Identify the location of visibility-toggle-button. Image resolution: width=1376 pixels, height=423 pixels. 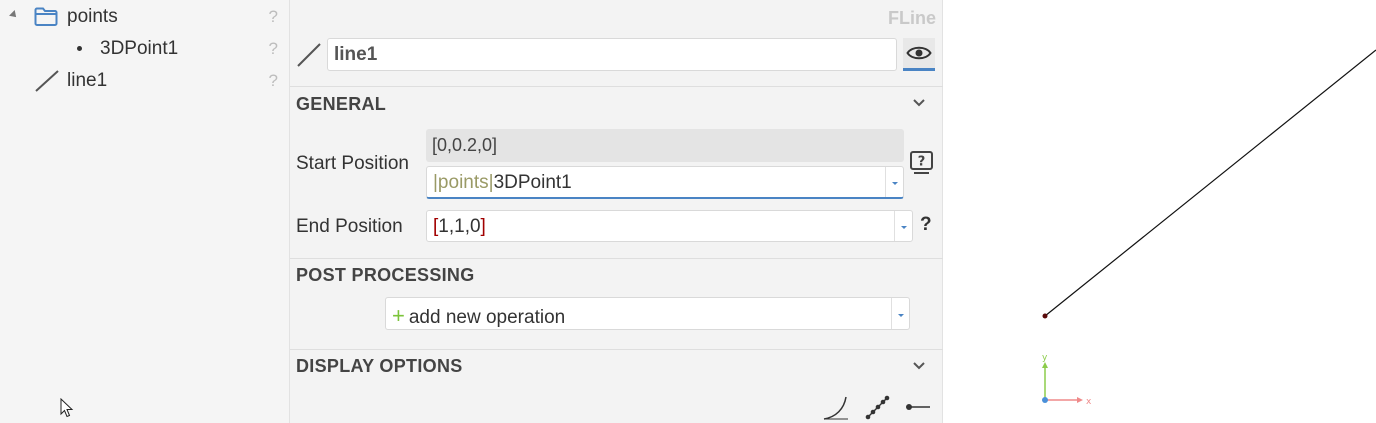
(919, 54).